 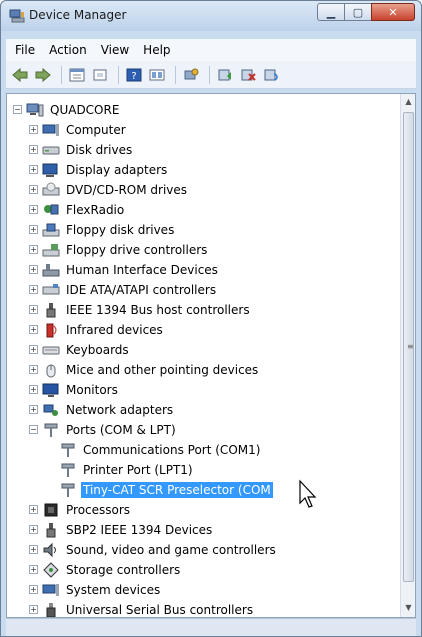 I want to click on scroll-down-button: ▼, so click(x=408, y=607).